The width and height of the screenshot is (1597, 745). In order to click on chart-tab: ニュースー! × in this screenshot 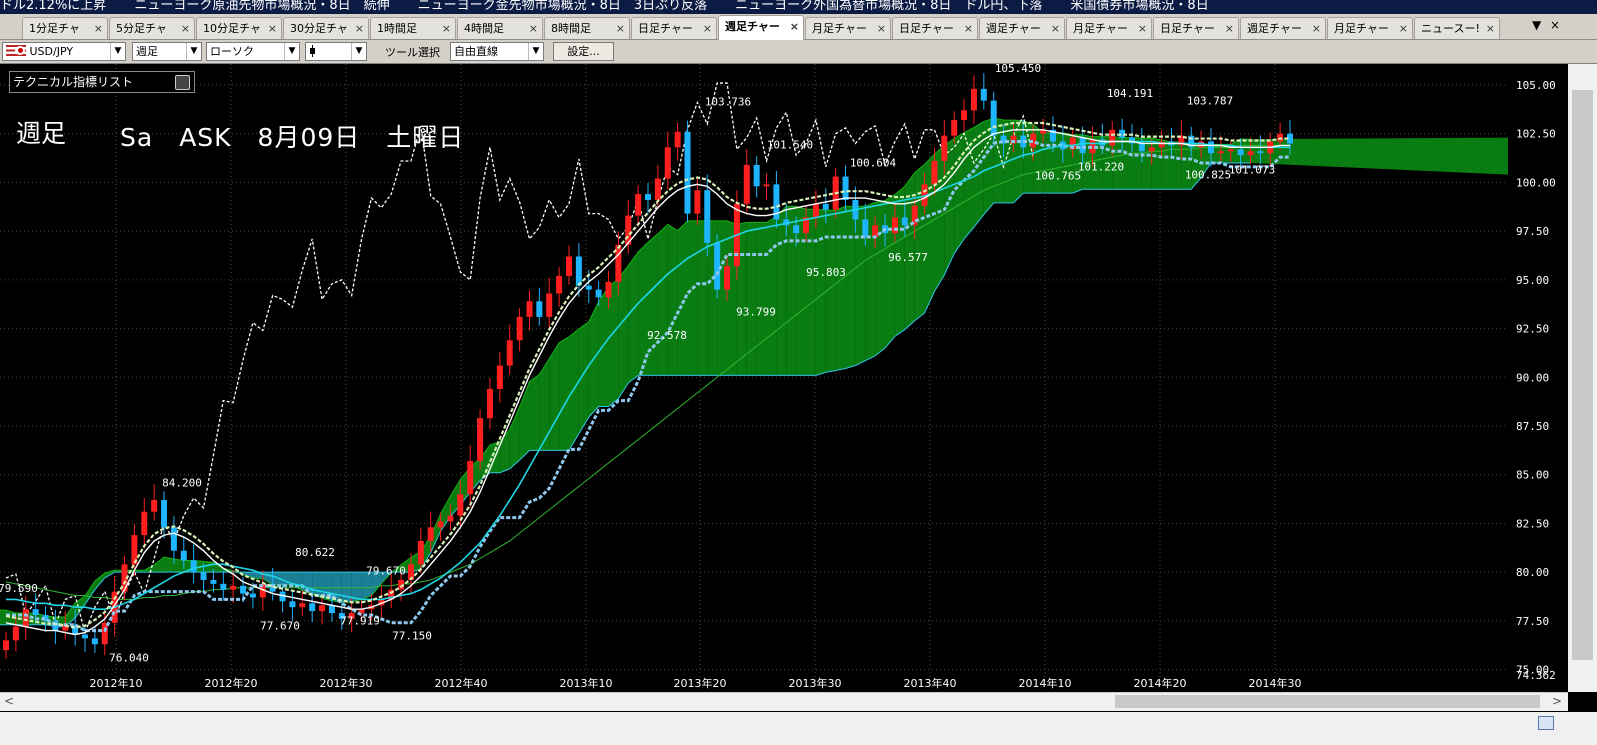, I will do `click(1457, 28)`.